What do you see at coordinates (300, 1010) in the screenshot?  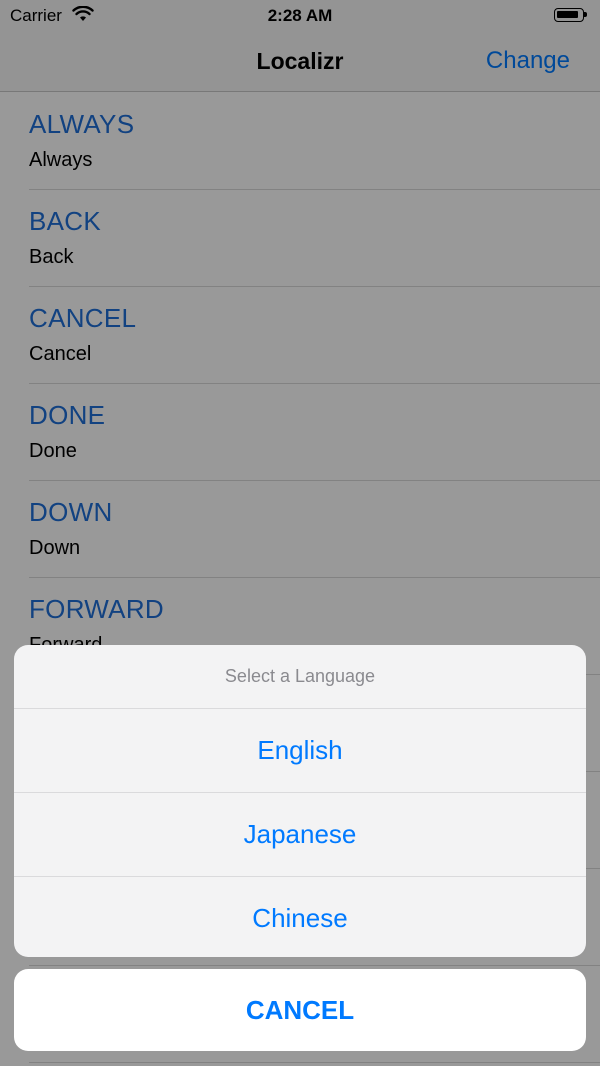 I see `cancel-button: CANCEL` at bounding box center [300, 1010].